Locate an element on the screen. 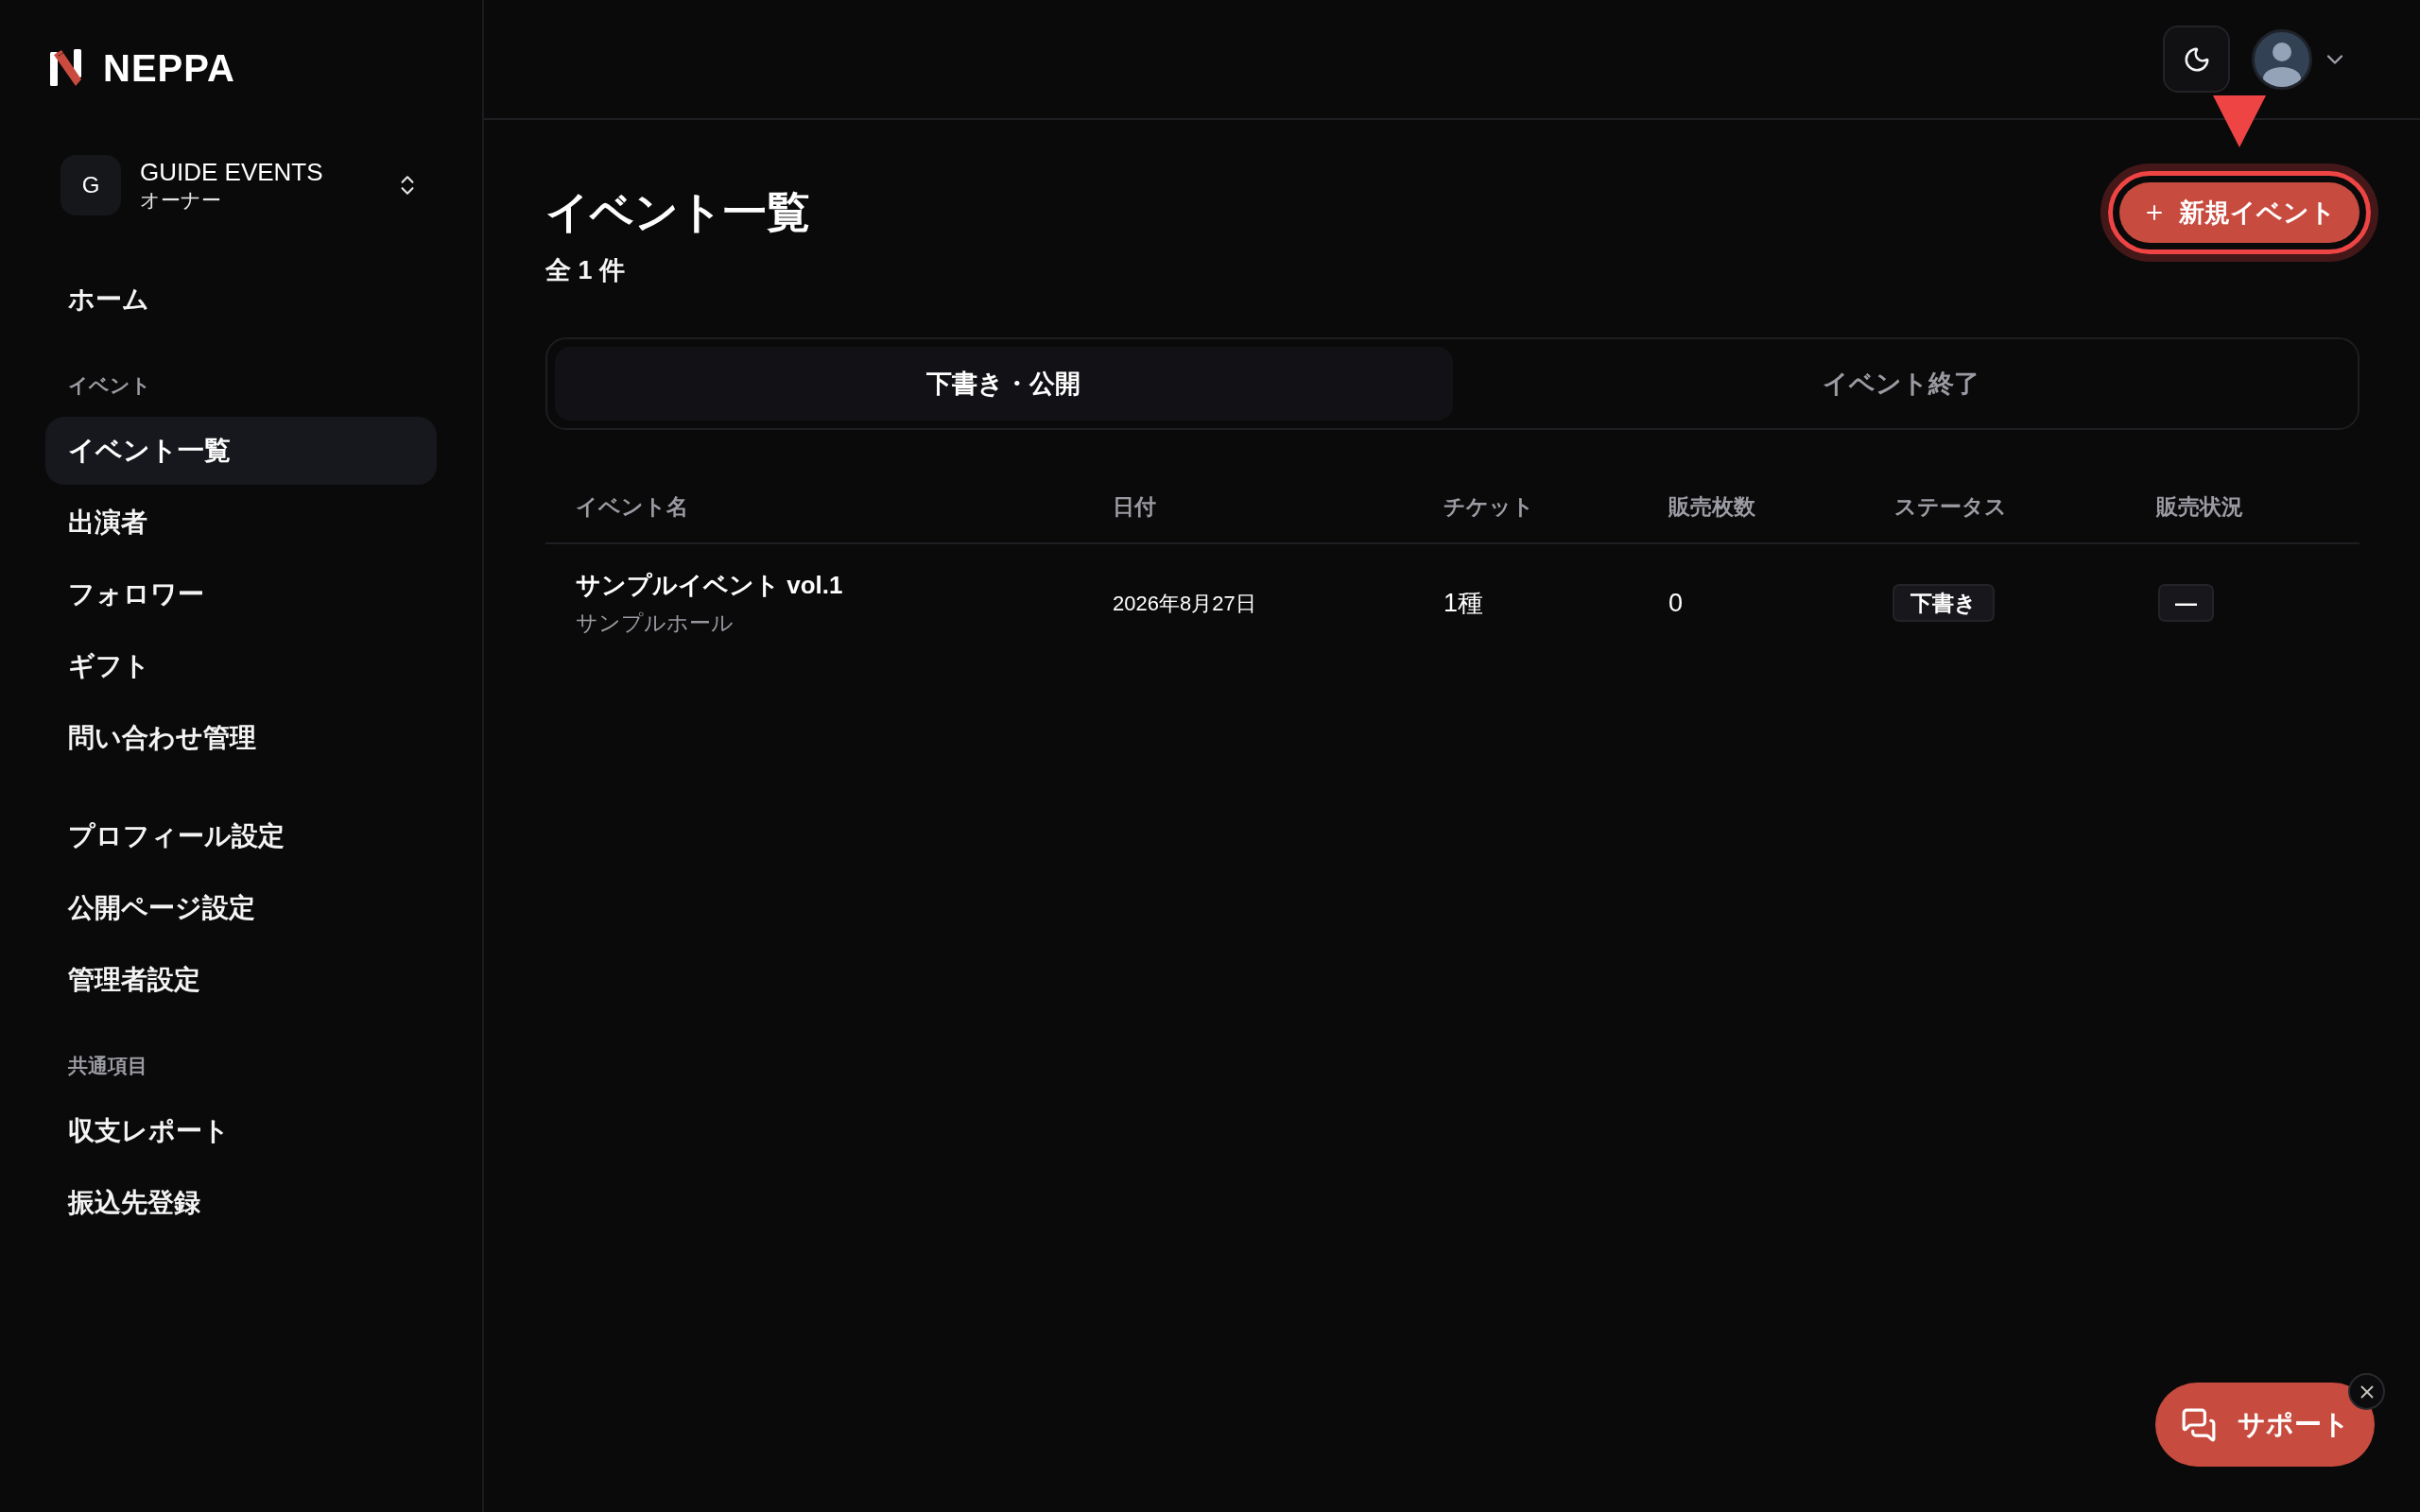 The image size is (2420, 1512). close-button is located at coordinates (2366, 1391).